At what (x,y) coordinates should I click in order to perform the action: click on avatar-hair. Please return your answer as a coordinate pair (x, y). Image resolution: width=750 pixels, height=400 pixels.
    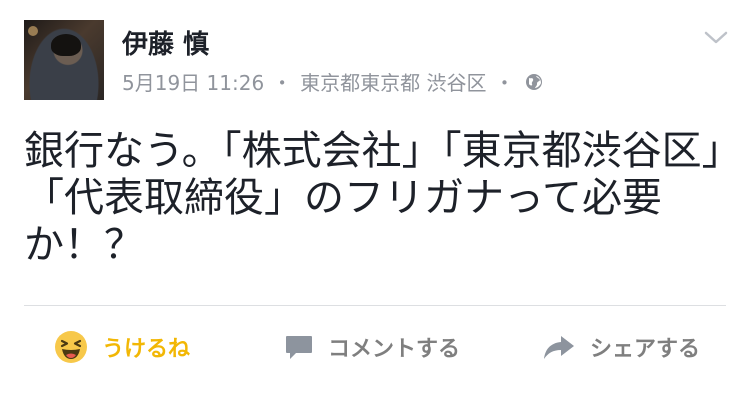
    Looking at the image, I should click on (66, 45).